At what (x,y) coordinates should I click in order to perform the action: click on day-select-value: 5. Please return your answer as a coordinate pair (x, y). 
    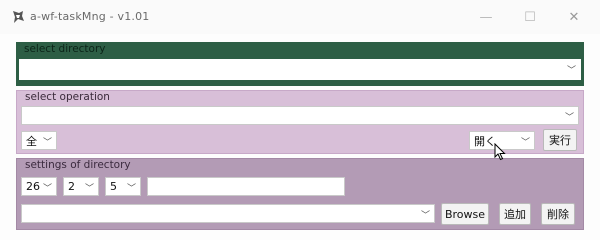
    Looking at the image, I should click on (113, 186).